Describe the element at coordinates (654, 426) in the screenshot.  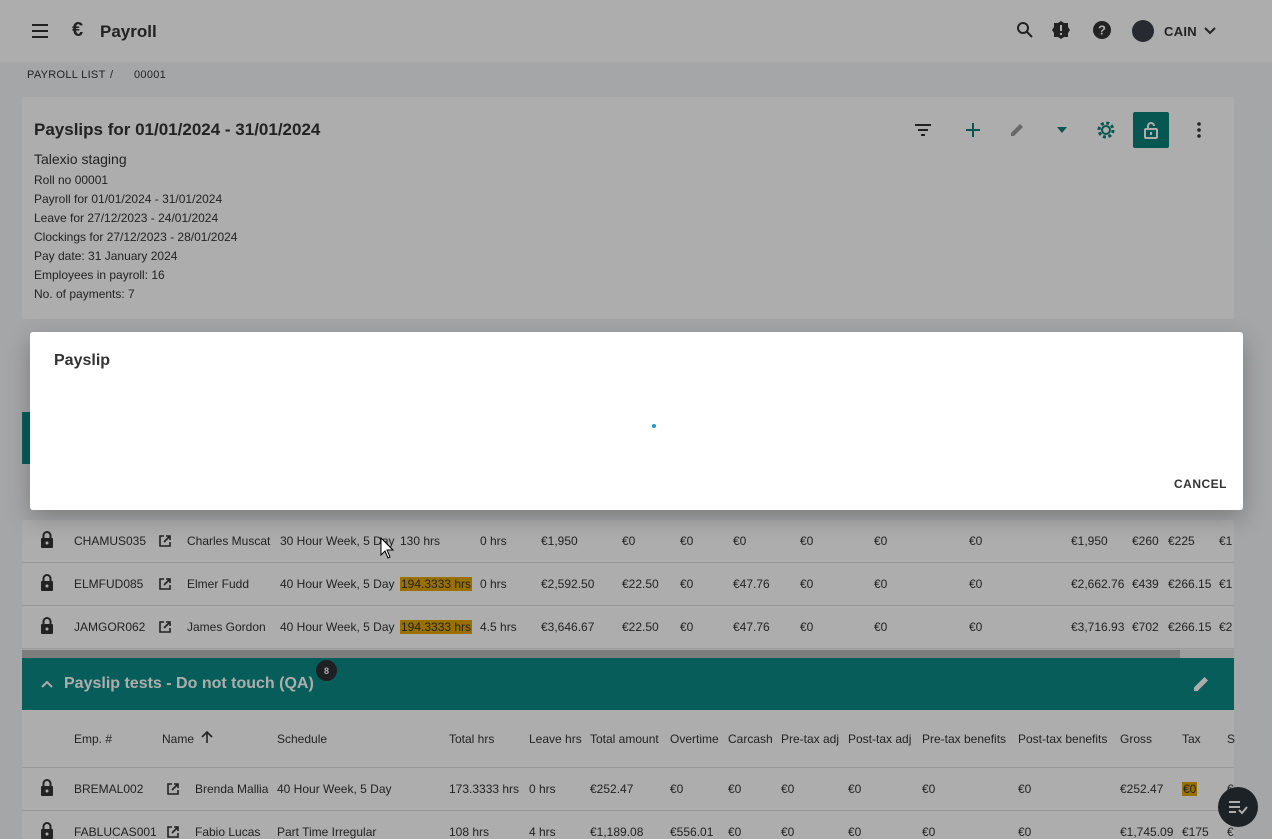
I see `loading-spinner` at that location.